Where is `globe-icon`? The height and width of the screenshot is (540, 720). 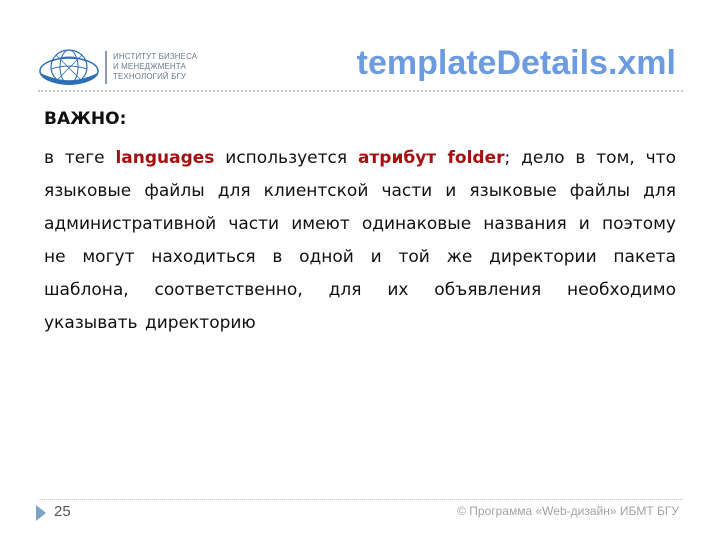
globe-icon is located at coordinates (69, 67).